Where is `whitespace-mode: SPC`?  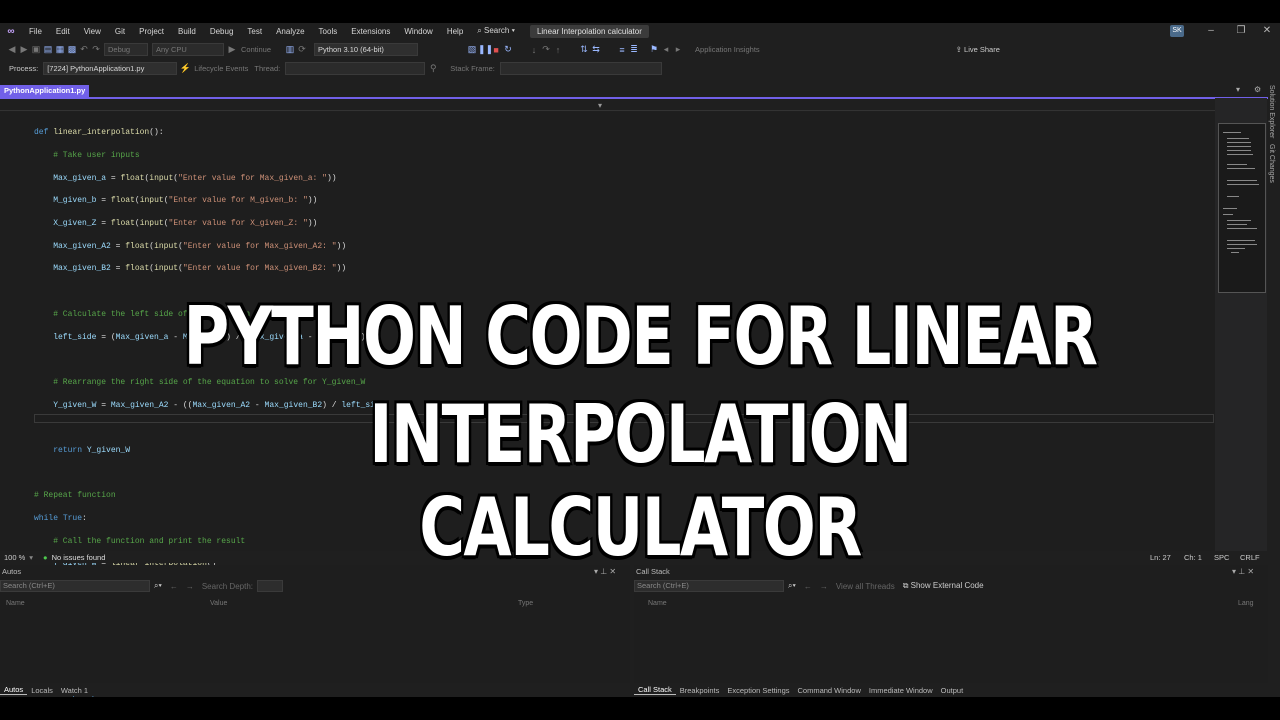
whitespace-mode: SPC is located at coordinates (1221, 557).